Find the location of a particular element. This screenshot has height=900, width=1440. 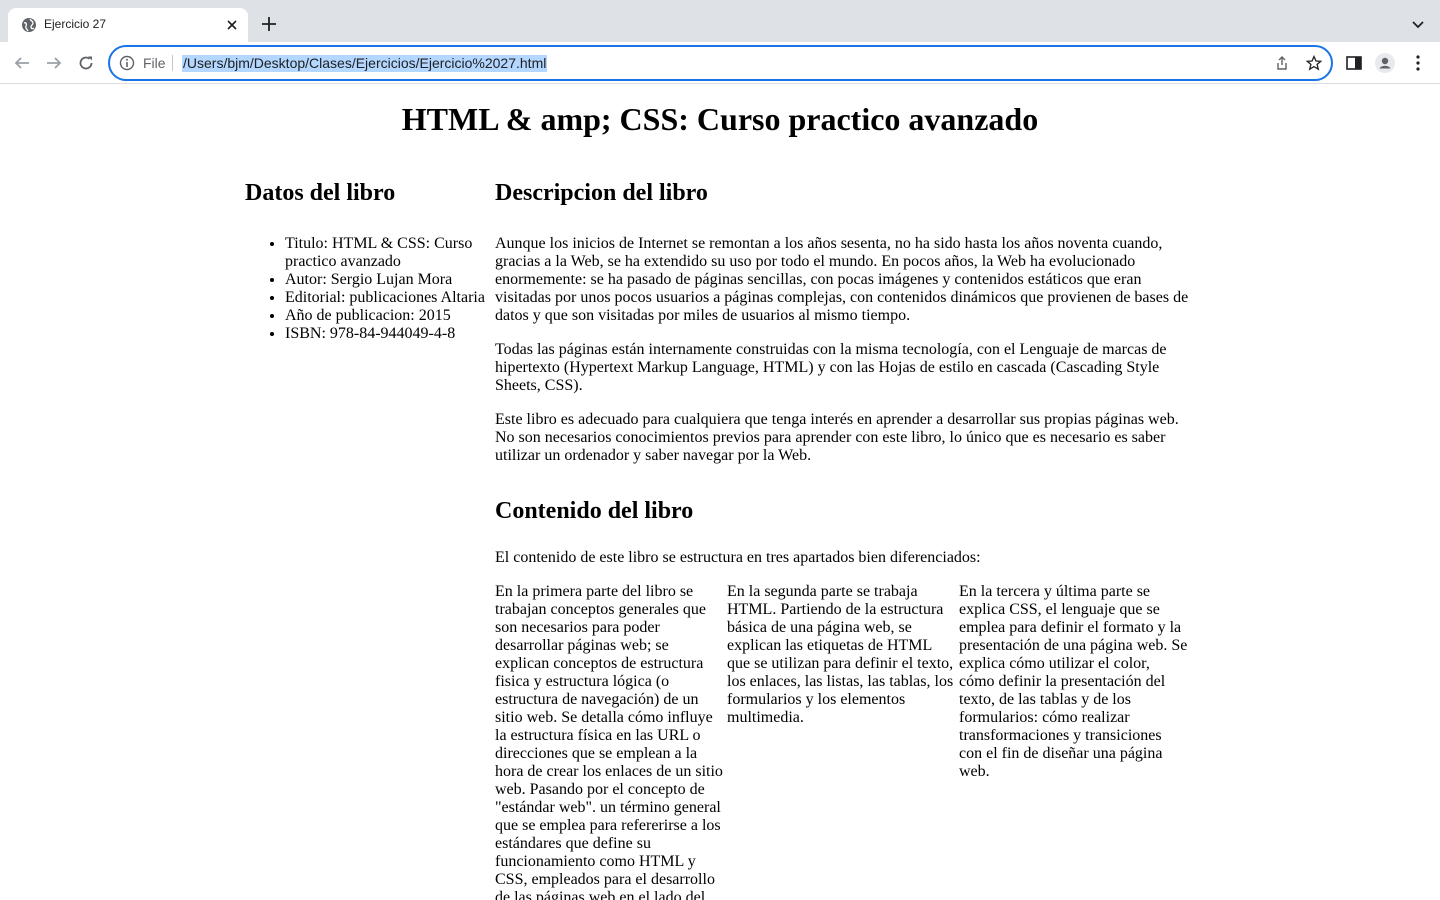

description-heading: Descripcion del libro is located at coordinates (601, 193).